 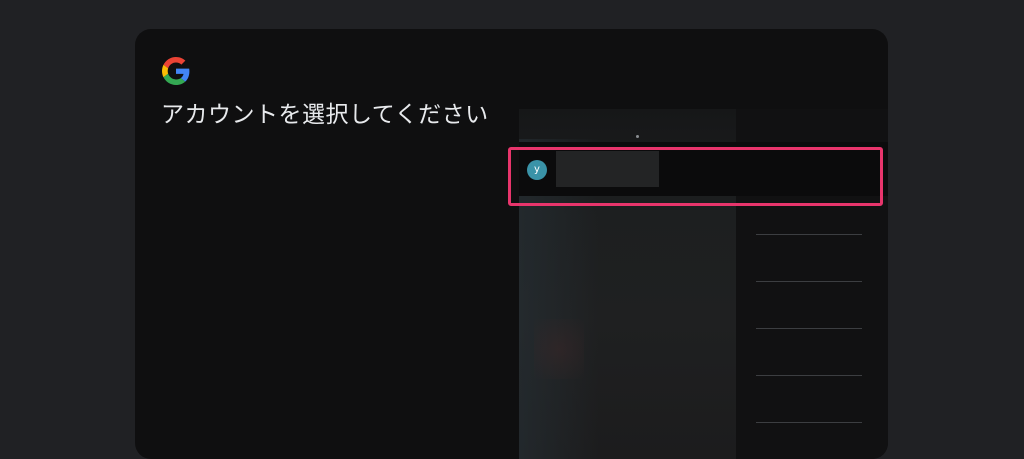 What do you see at coordinates (537, 170) in the screenshot?
I see `avatar: y` at bounding box center [537, 170].